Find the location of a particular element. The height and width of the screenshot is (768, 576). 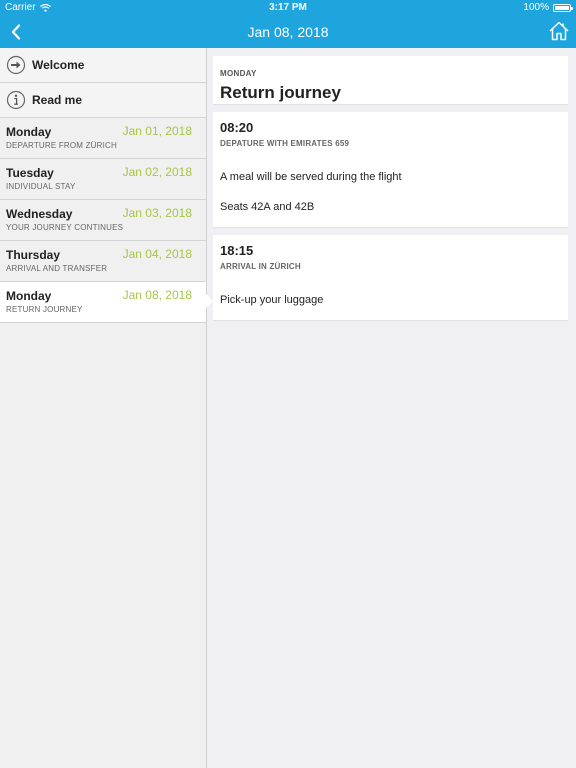

day-subtitle: RETURN JOURNEY is located at coordinates (44, 309).